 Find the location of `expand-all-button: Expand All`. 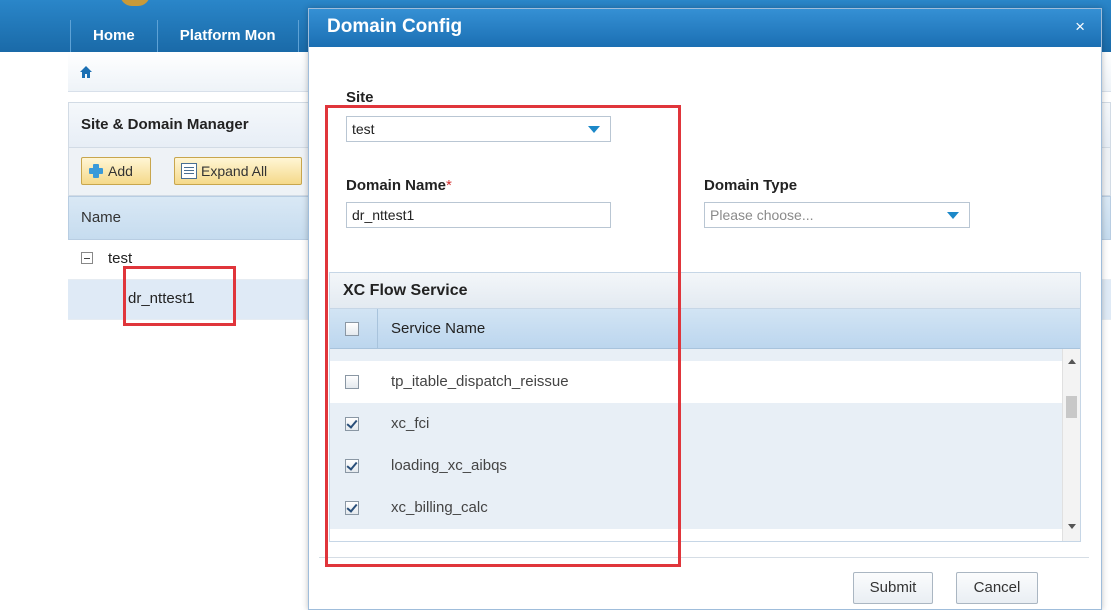

expand-all-button: Expand All is located at coordinates (238, 171).